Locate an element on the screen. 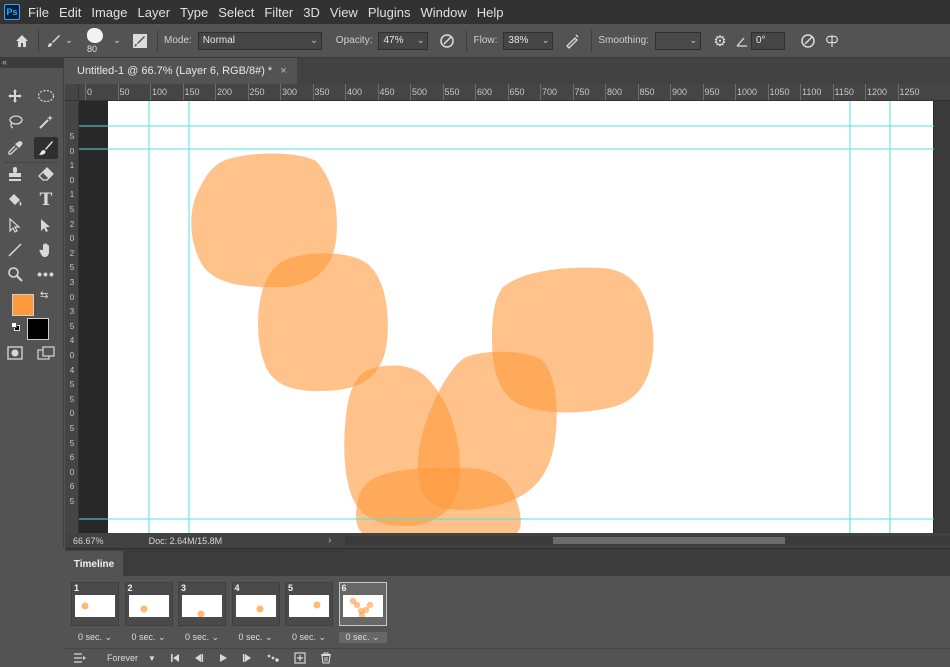 The height and width of the screenshot is (667, 950). pressure-size-icon is located at coordinates (808, 41).